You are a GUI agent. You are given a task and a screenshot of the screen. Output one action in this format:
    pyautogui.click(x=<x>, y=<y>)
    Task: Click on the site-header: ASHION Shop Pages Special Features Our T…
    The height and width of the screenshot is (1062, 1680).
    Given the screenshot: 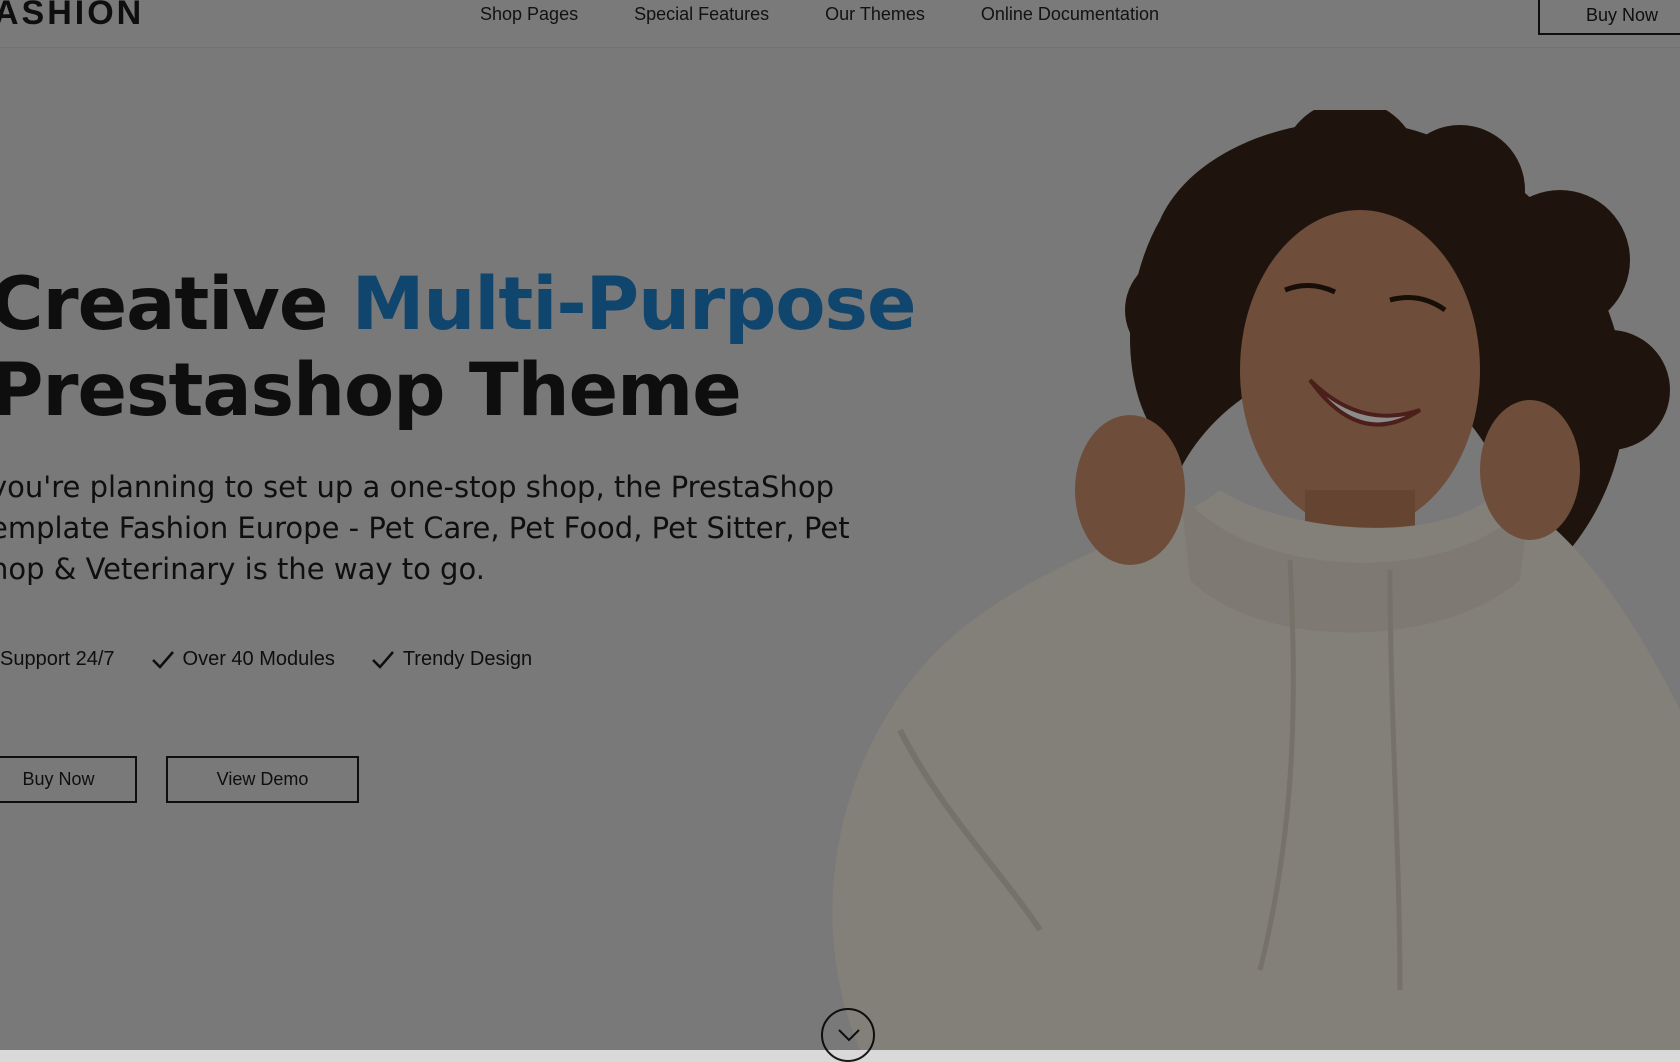 What is the action you would take?
    pyautogui.click(x=840, y=24)
    